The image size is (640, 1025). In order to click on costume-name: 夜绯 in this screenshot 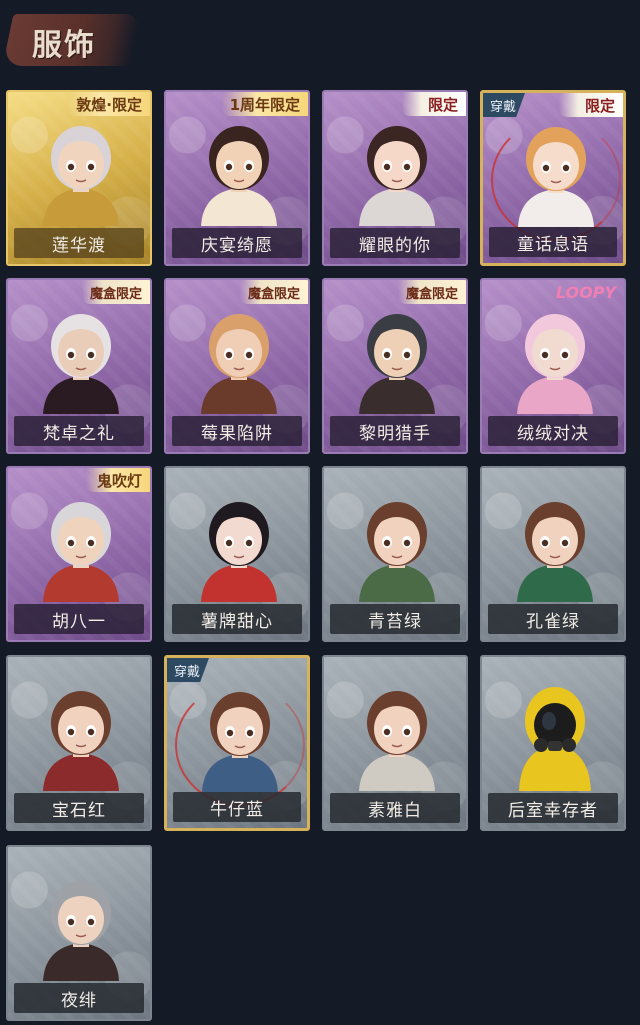, I will do `click(79, 998)`.